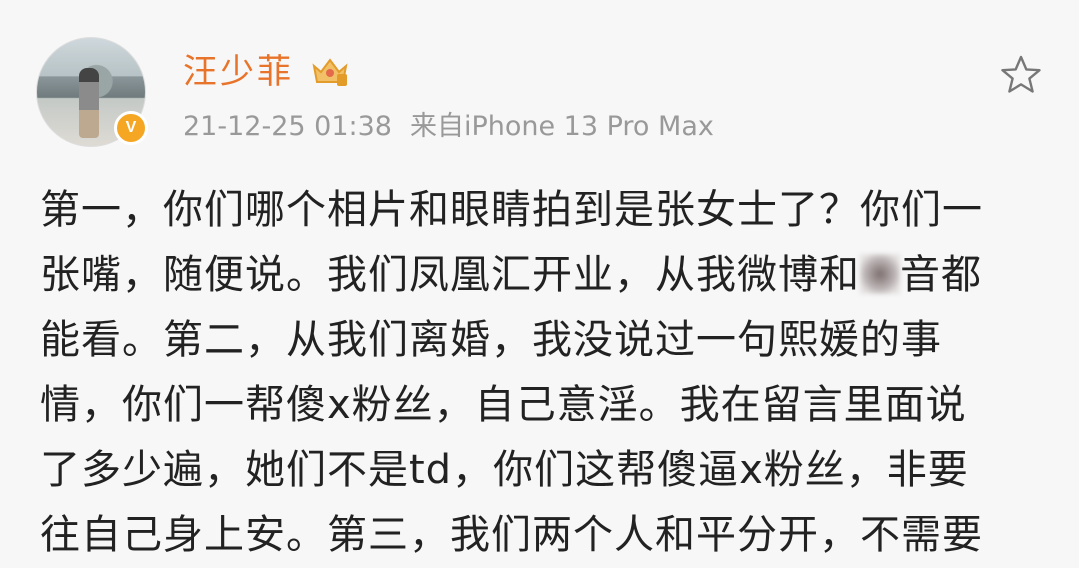 The height and width of the screenshot is (568, 1079). Describe the element at coordinates (503, 405) in the screenshot. I see `body-line-text: 情，你们一帮傻x粉丝，自己意淫。我在留言里面说` at that location.